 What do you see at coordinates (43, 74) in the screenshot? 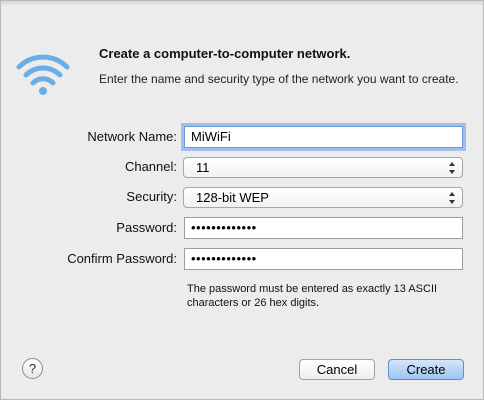
I see `wifi-icon` at bounding box center [43, 74].